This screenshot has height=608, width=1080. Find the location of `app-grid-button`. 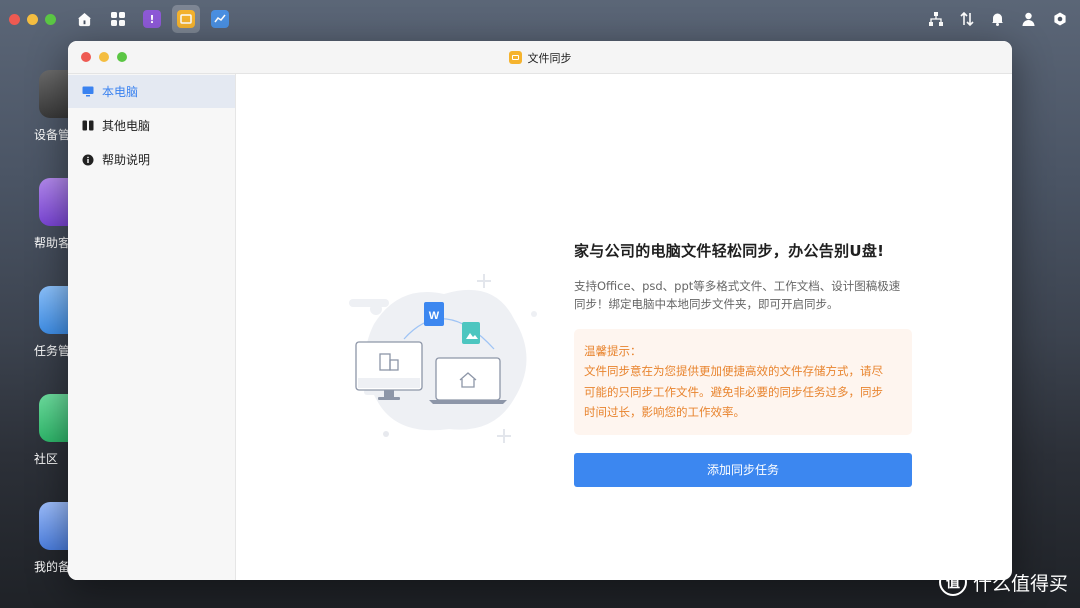

app-grid-button is located at coordinates (118, 19).